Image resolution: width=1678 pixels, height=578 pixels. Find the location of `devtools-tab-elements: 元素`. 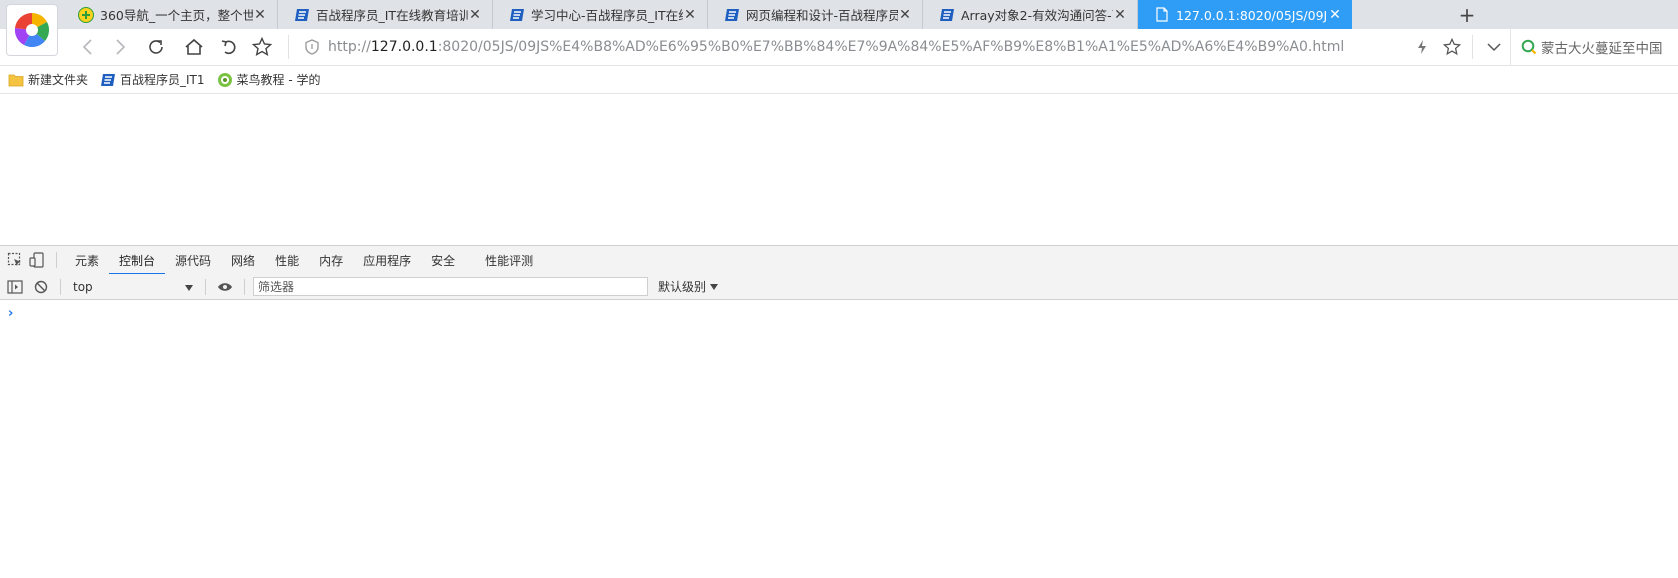

devtools-tab-elements: 元素 is located at coordinates (87, 260).